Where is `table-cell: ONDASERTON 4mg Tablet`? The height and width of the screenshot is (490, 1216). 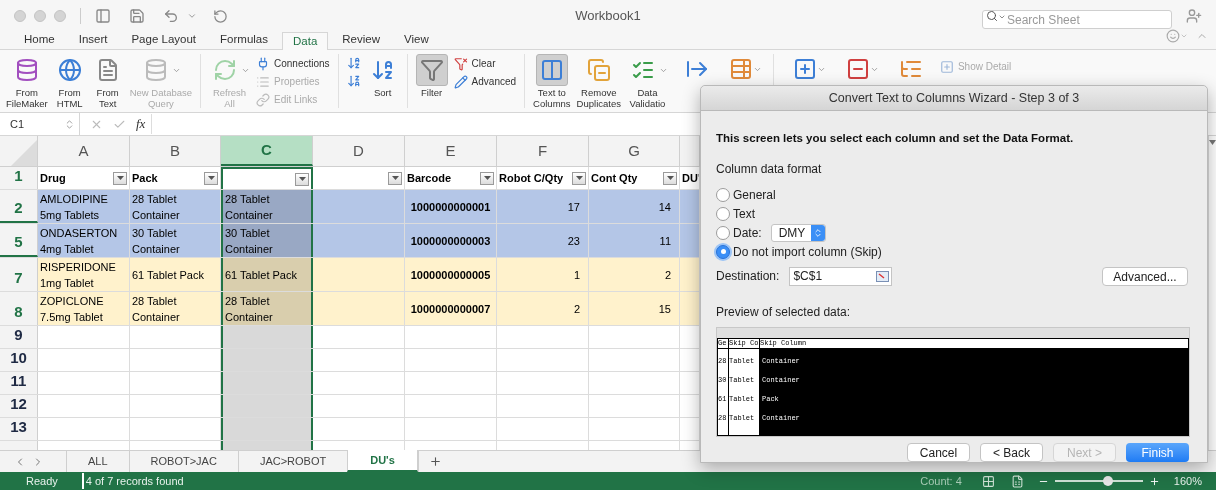
table-cell: ONDASERTON 4mg Tablet is located at coordinates (84, 240).